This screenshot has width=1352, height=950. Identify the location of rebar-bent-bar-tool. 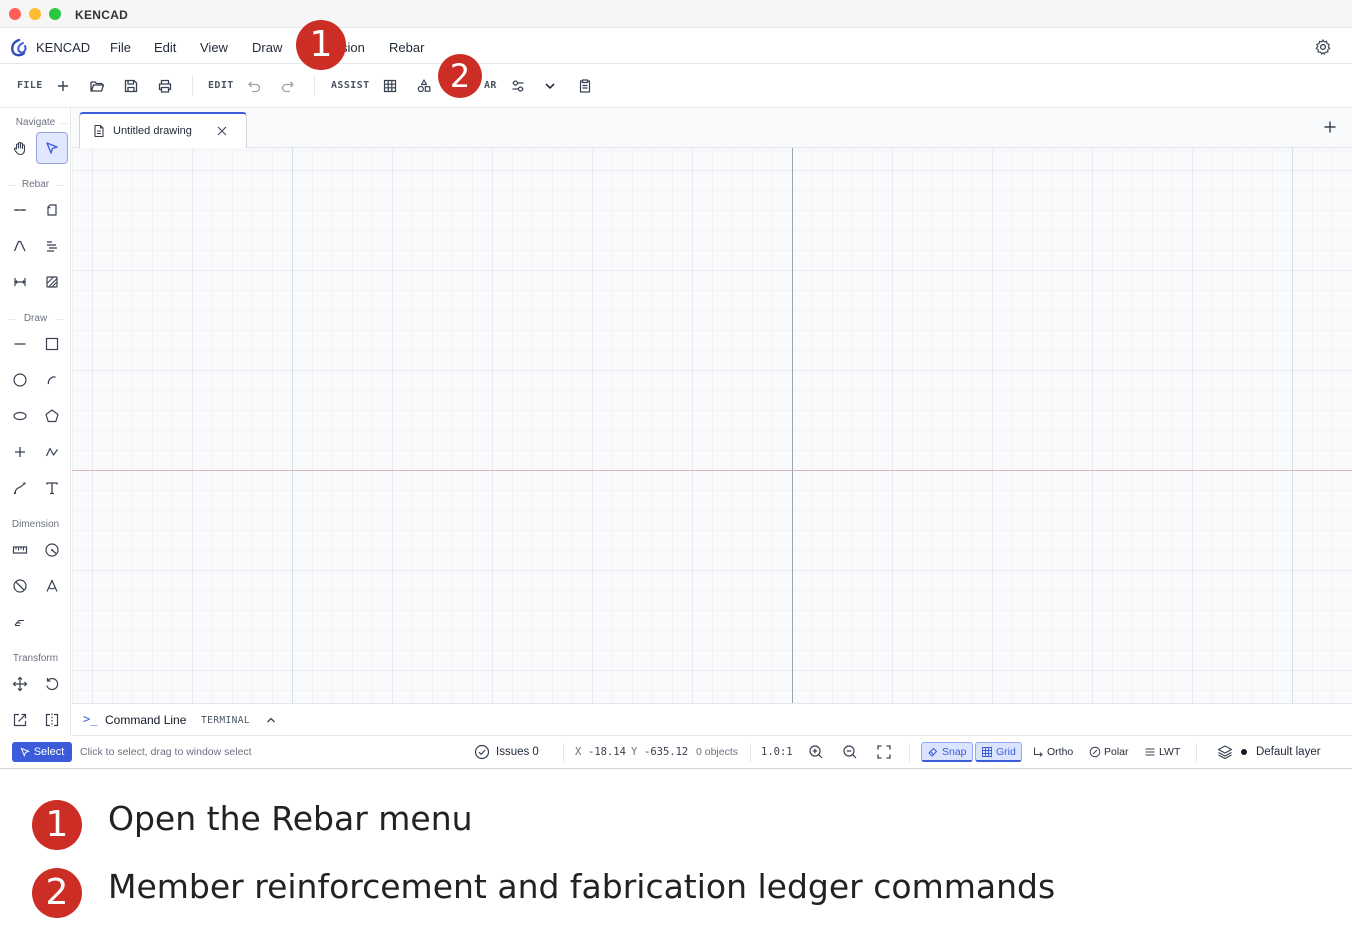
(20, 246).